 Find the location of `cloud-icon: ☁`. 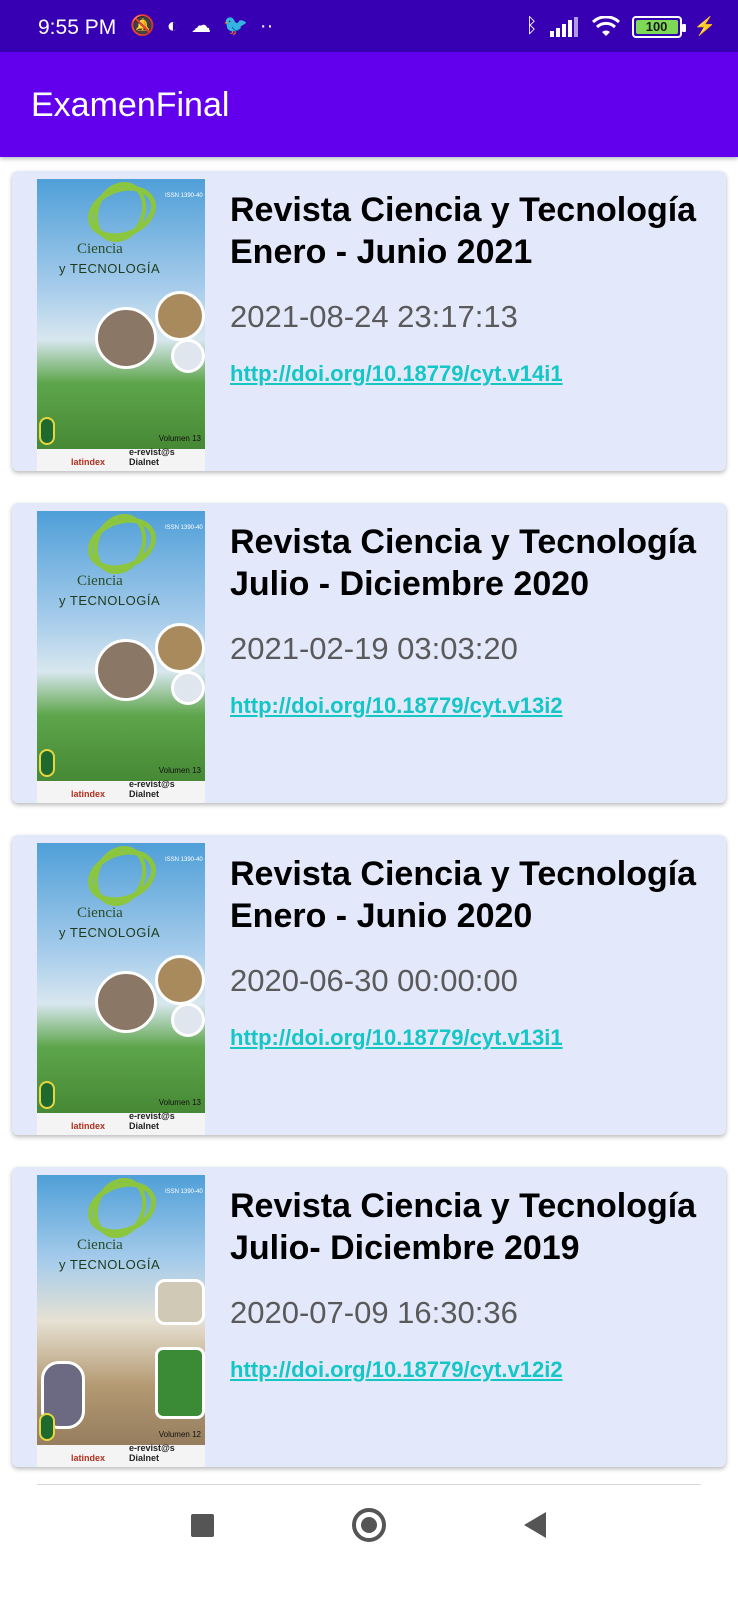

cloud-icon: ☁ is located at coordinates (201, 26).